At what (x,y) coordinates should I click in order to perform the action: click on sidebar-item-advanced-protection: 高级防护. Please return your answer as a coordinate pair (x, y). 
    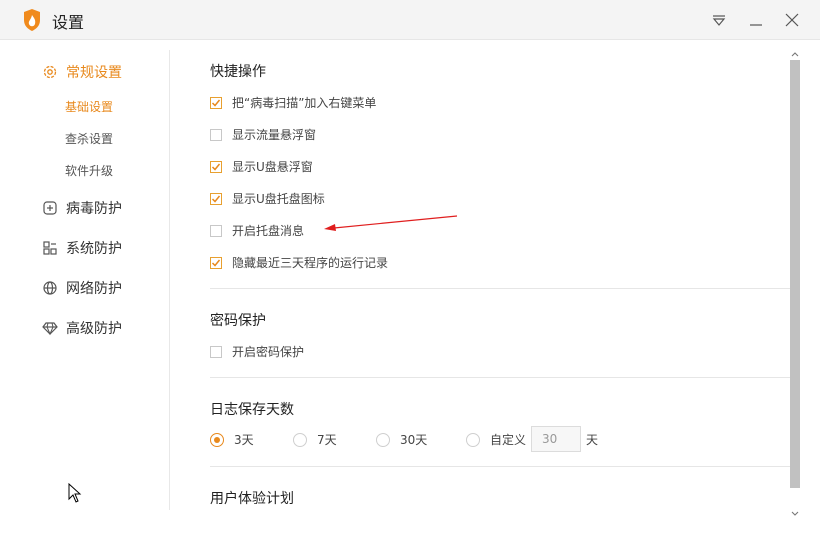
    Looking at the image, I should click on (82, 328).